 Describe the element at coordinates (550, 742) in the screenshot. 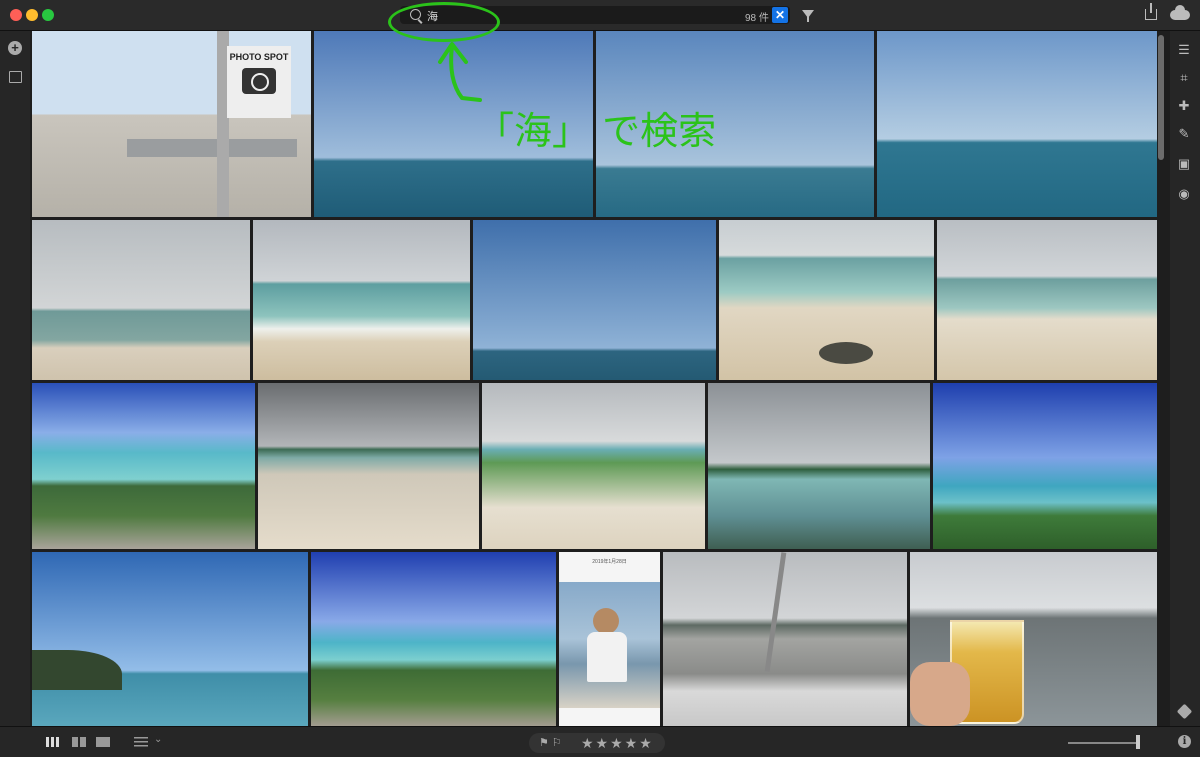

I see `flag-icons: ⚑ ⚐` at that location.